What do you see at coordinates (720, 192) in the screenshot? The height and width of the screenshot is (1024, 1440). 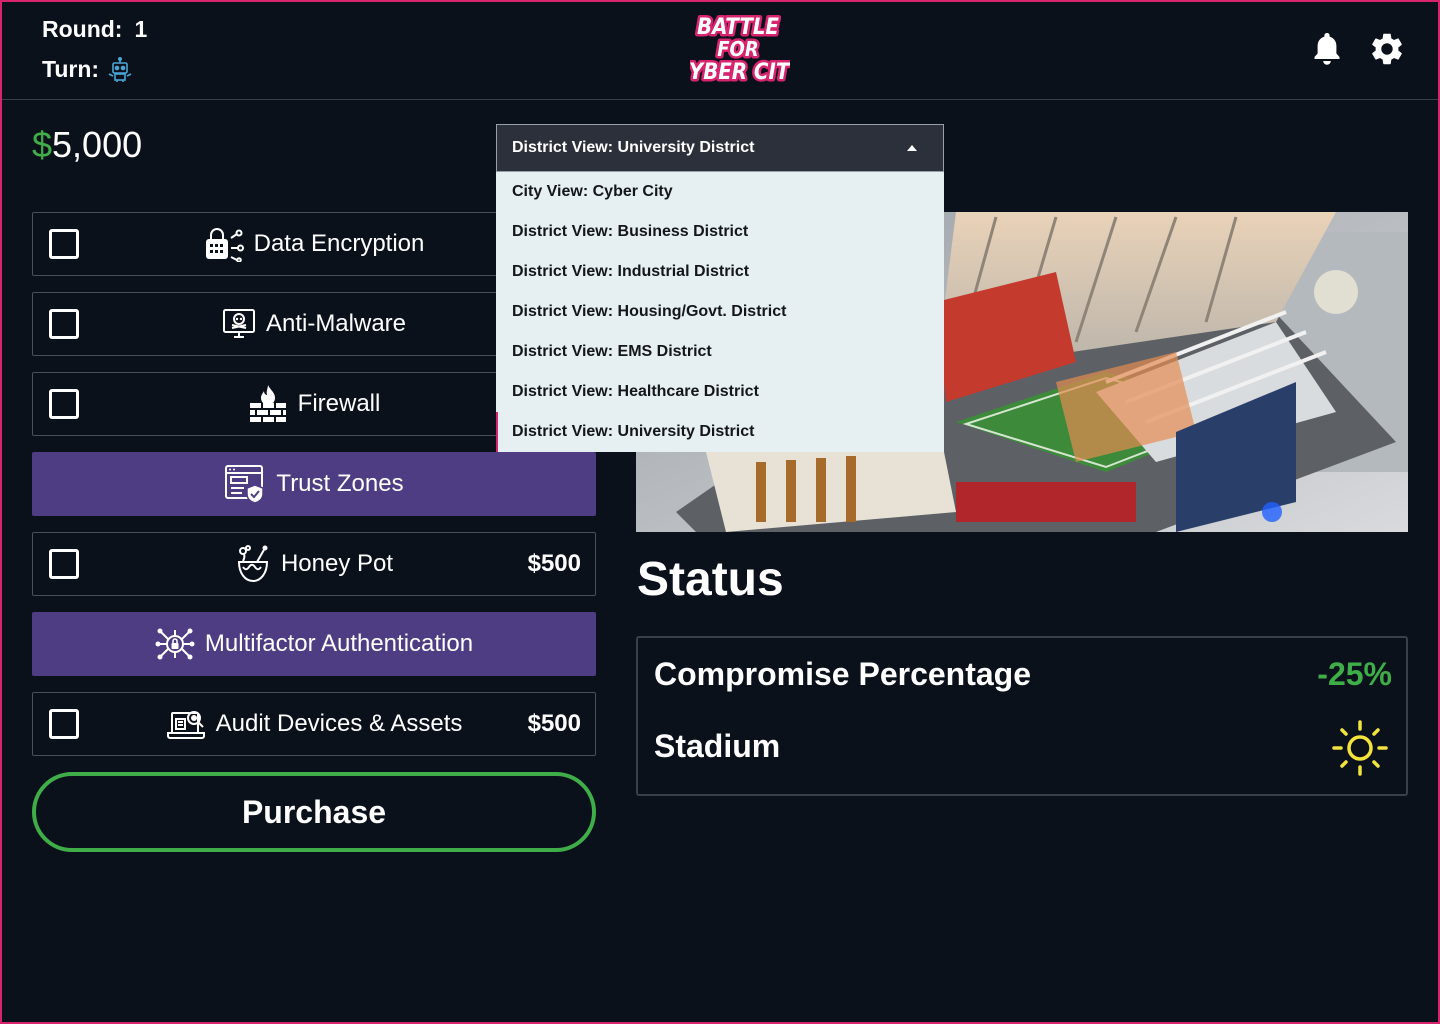 I see `dropdown-option-city-view: City View: Cyber City` at bounding box center [720, 192].